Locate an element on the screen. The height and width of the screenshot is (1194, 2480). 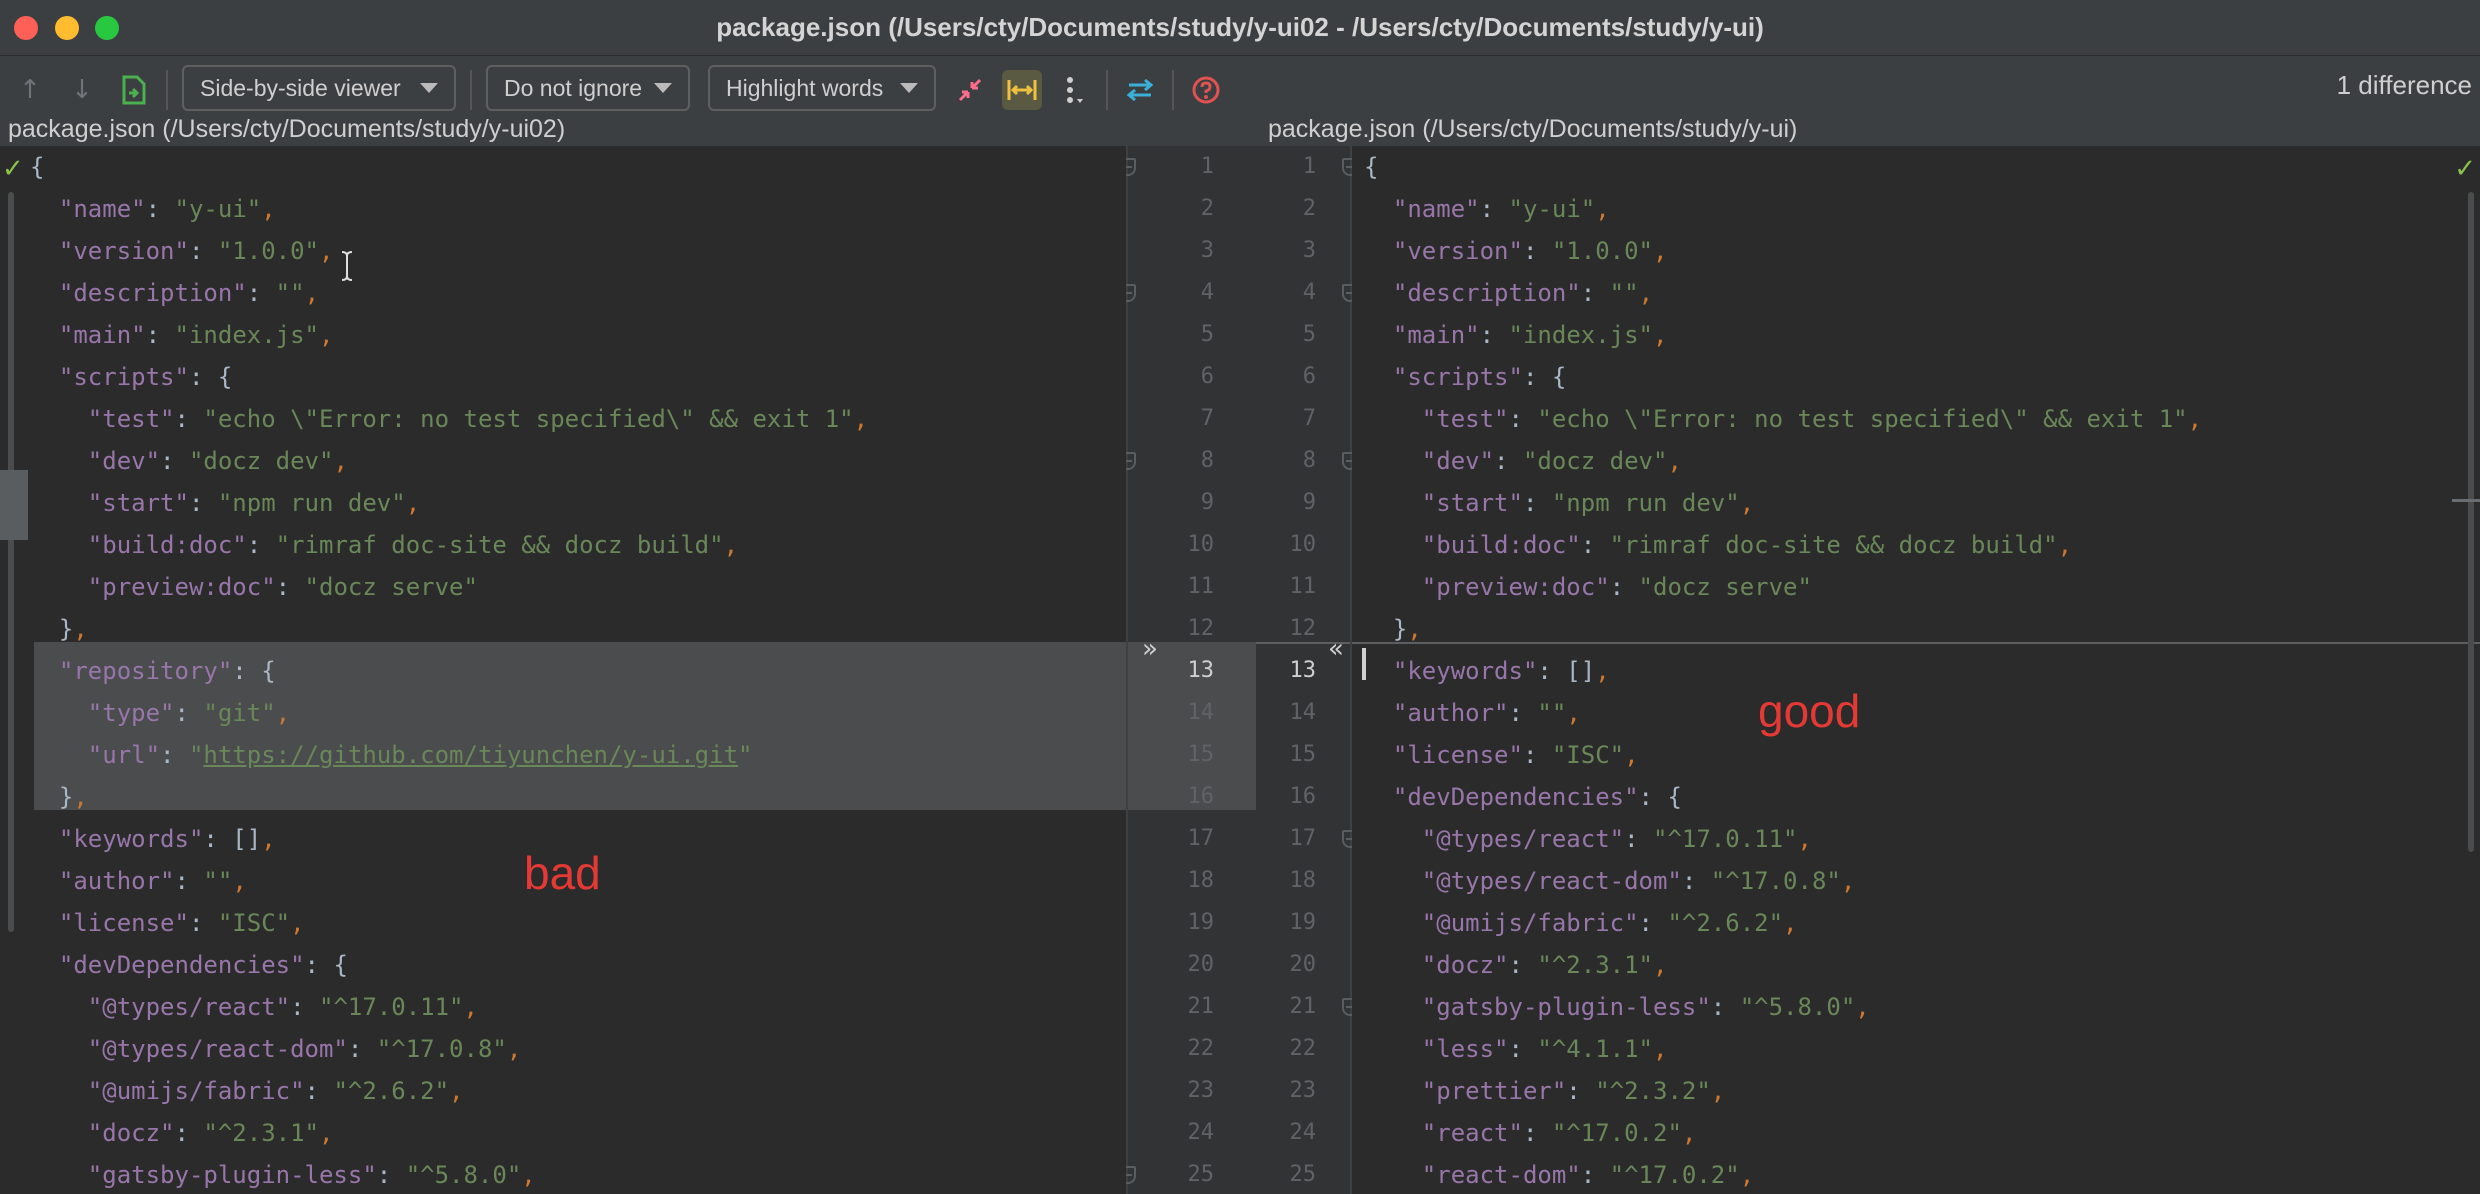
line-number: 10 is located at coordinates (1303, 544).